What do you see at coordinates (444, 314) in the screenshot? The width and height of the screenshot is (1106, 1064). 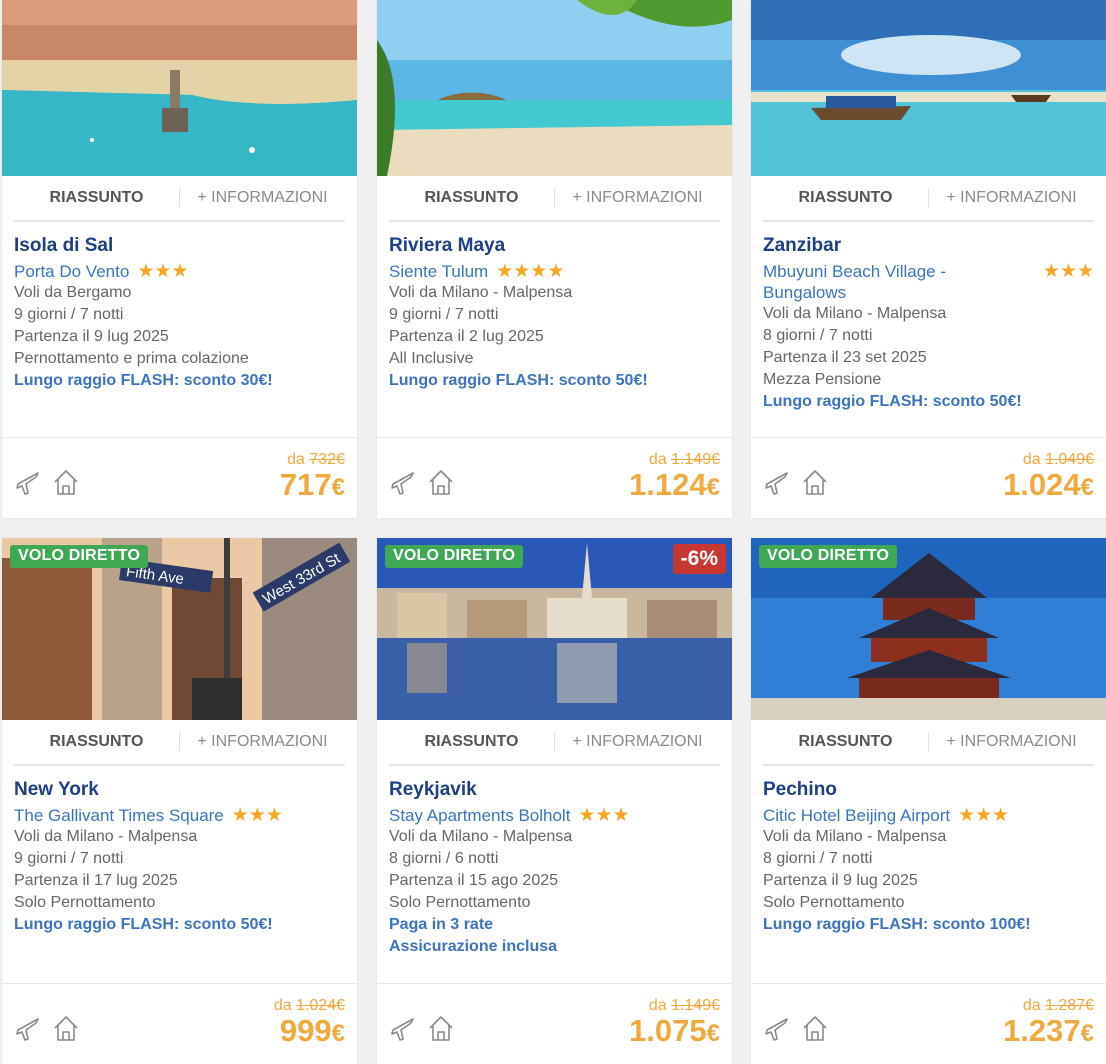 I see `duration-info: 9 giorni / 7 notti` at bounding box center [444, 314].